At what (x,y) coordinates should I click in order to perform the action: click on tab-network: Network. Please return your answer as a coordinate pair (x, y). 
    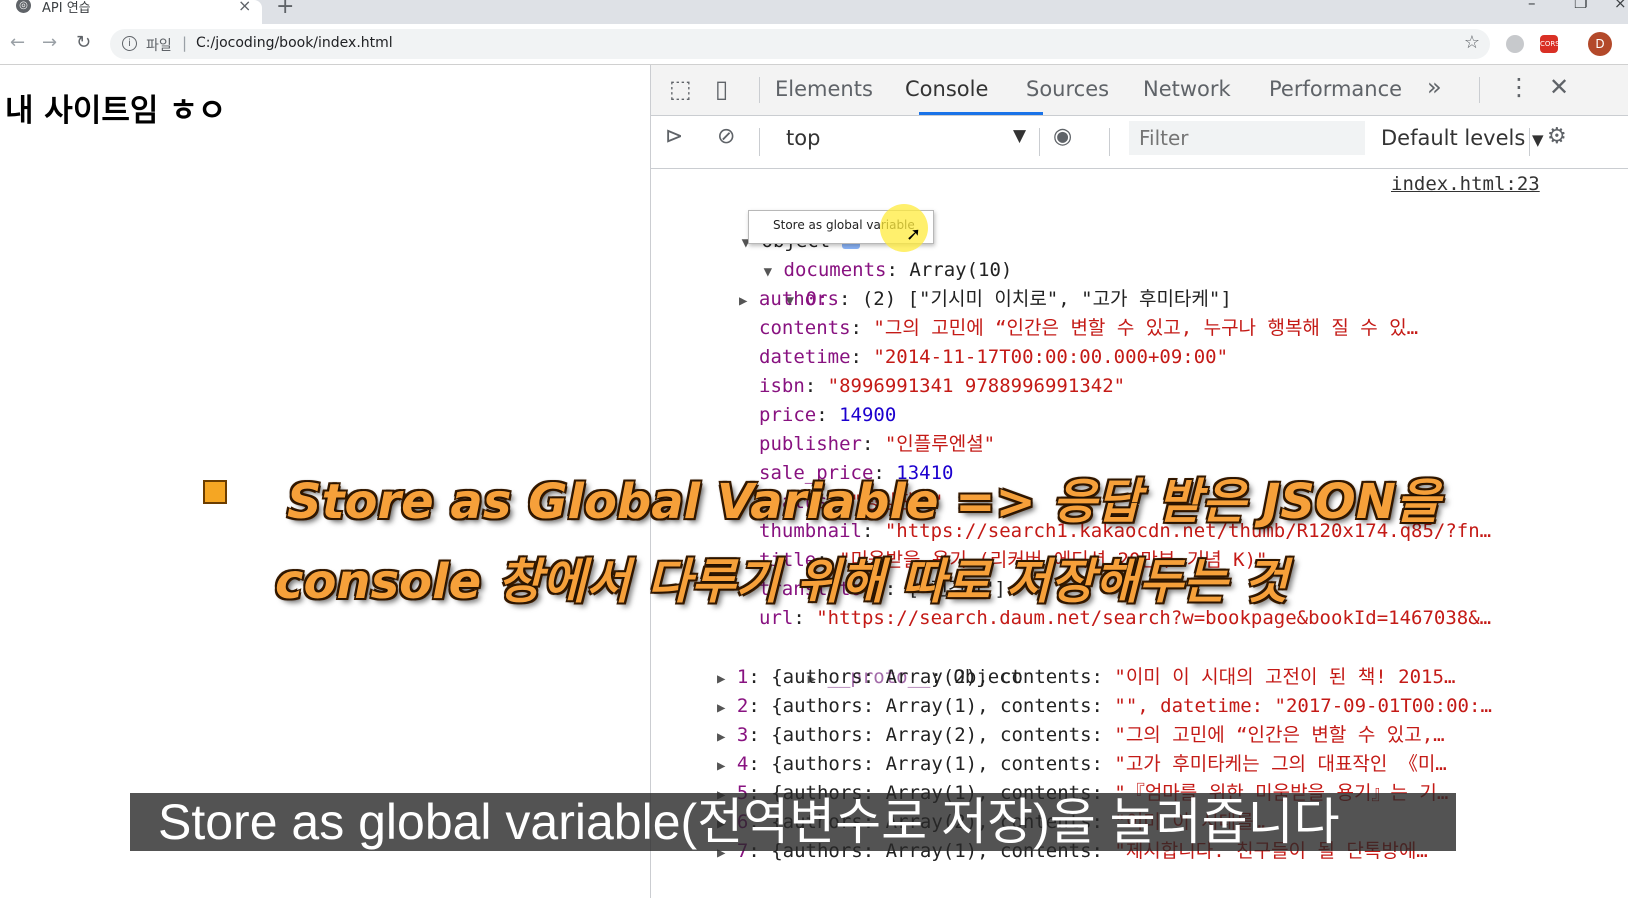
    Looking at the image, I should click on (1187, 89).